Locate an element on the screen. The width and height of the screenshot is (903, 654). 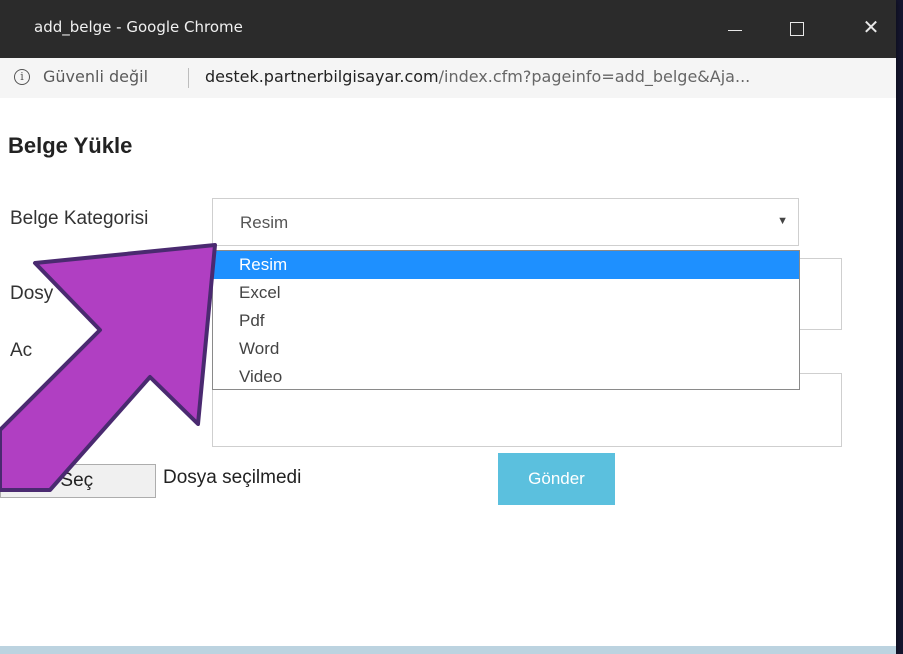
maximize-button is located at coordinates (797, 28).